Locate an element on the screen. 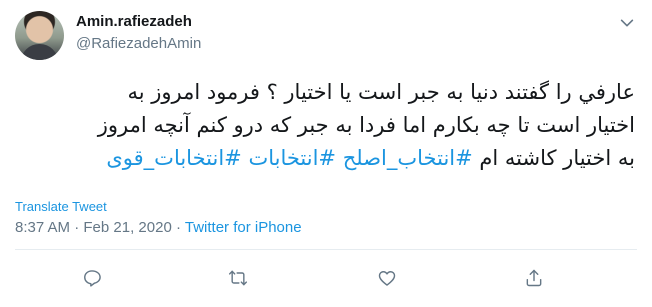 Image resolution: width=652 pixels, height=307 pixels. avatar-shoulders is located at coordinates (39, 52).